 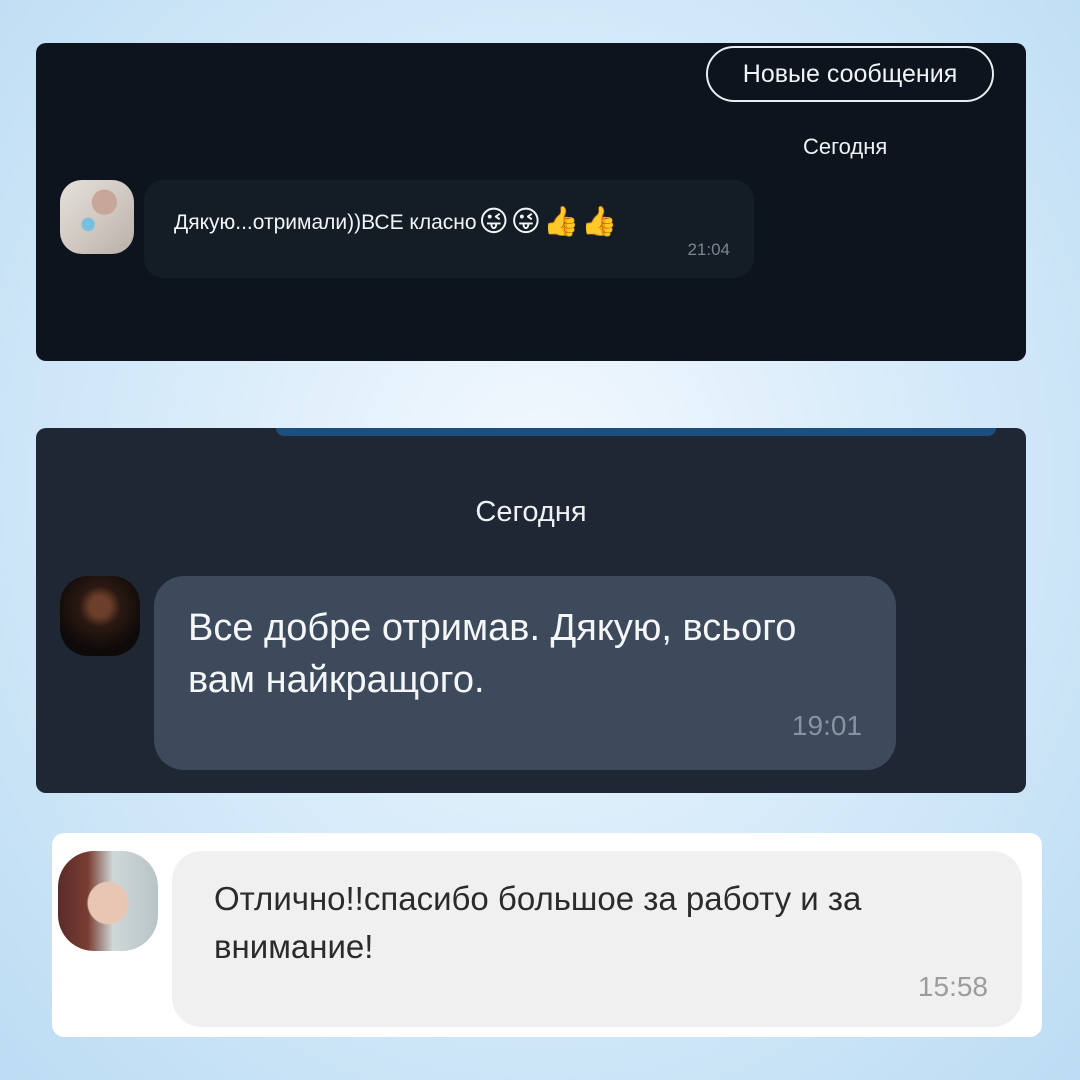 What do you see at coordinates (952, 986) in the screenshot?
I see `message-time: 15:58` at bounding box center [952, 986].